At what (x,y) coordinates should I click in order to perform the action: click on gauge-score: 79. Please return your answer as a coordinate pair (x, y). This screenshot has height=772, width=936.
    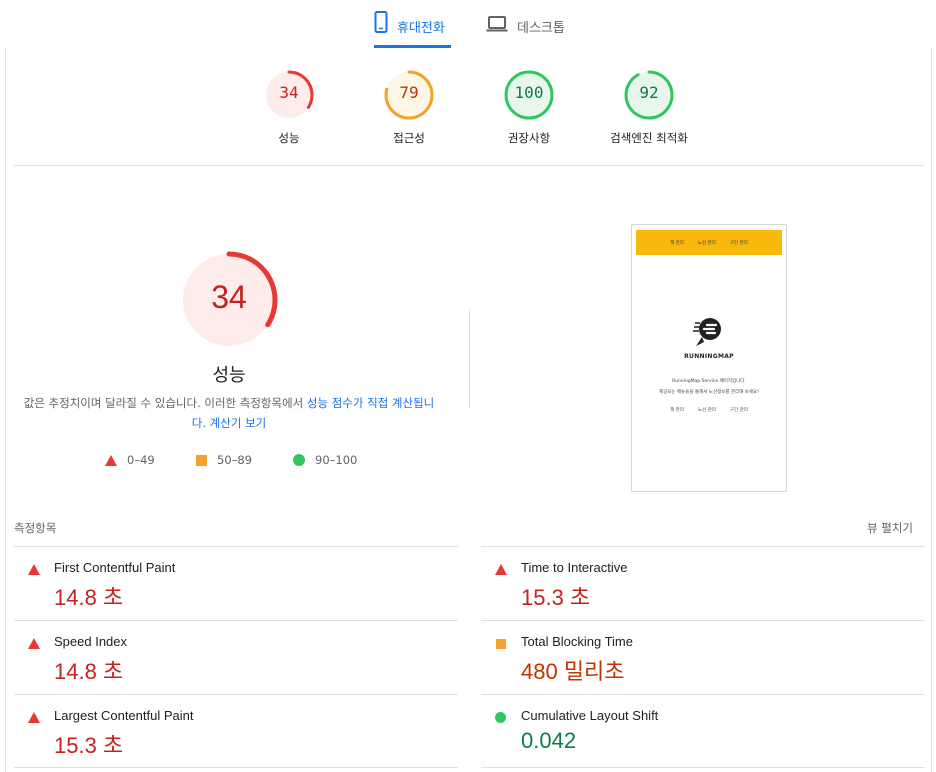
    Looking at the image, I should click on (409, 92).